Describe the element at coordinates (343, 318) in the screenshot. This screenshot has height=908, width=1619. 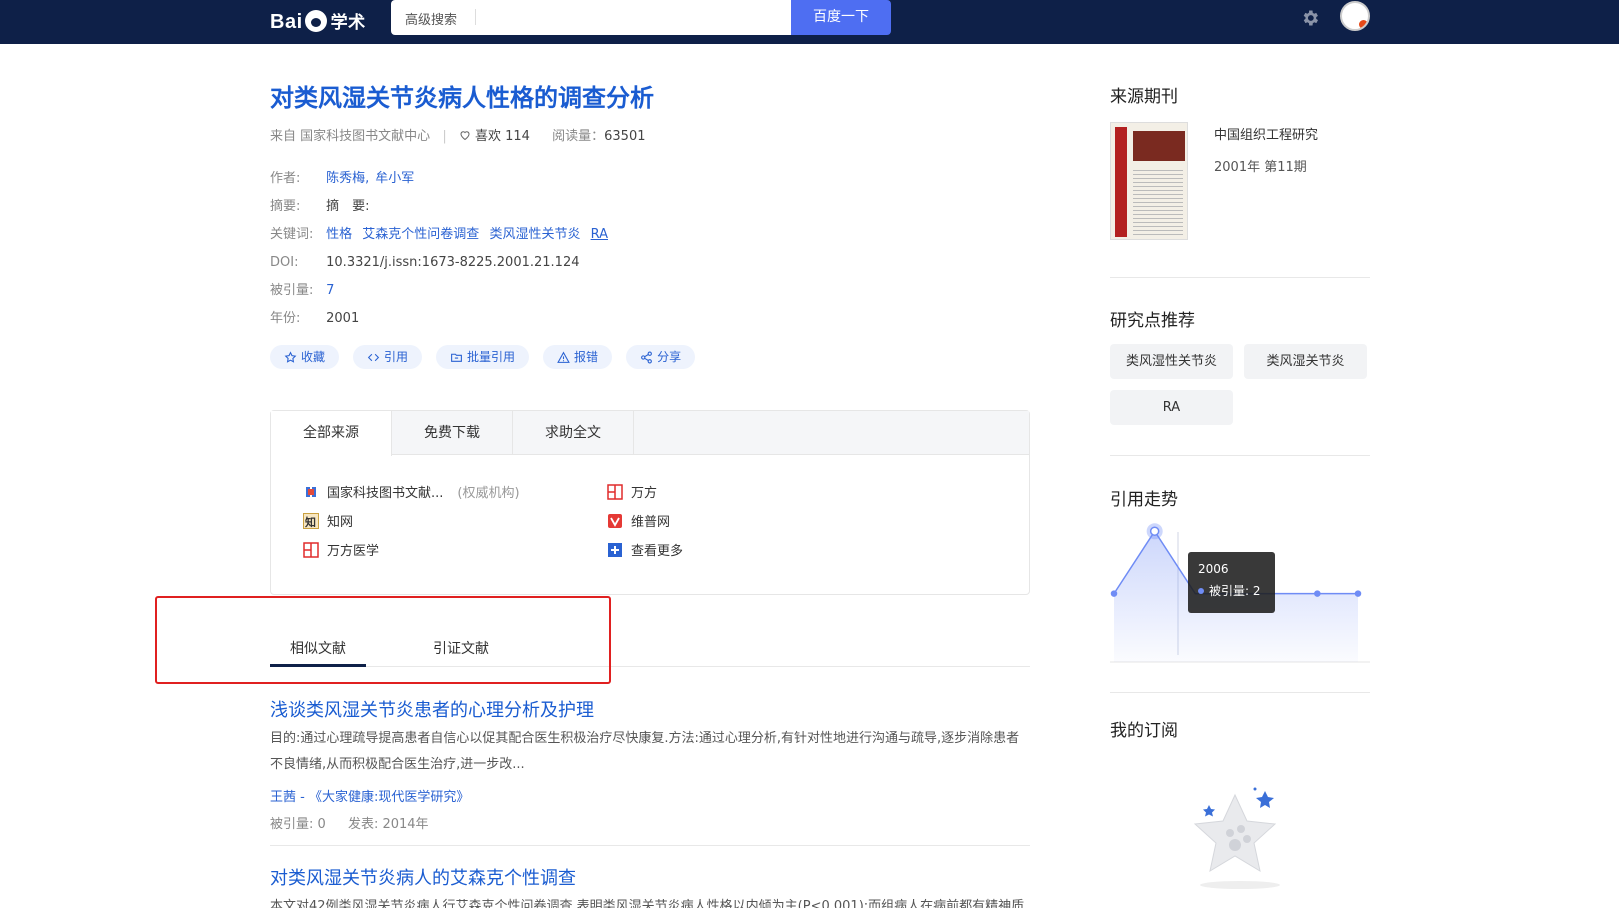
I see `year-value: 2001` at that location.